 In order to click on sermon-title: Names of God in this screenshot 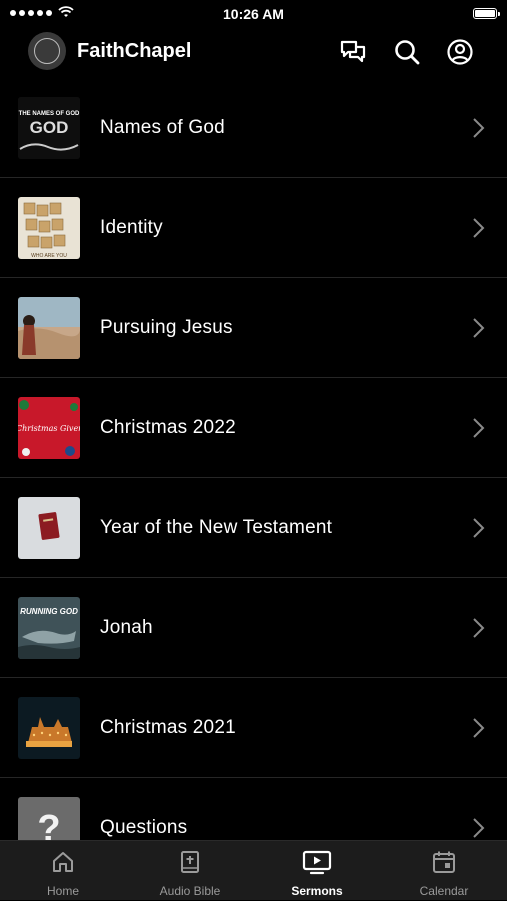, I will do `click(162, 127)`.